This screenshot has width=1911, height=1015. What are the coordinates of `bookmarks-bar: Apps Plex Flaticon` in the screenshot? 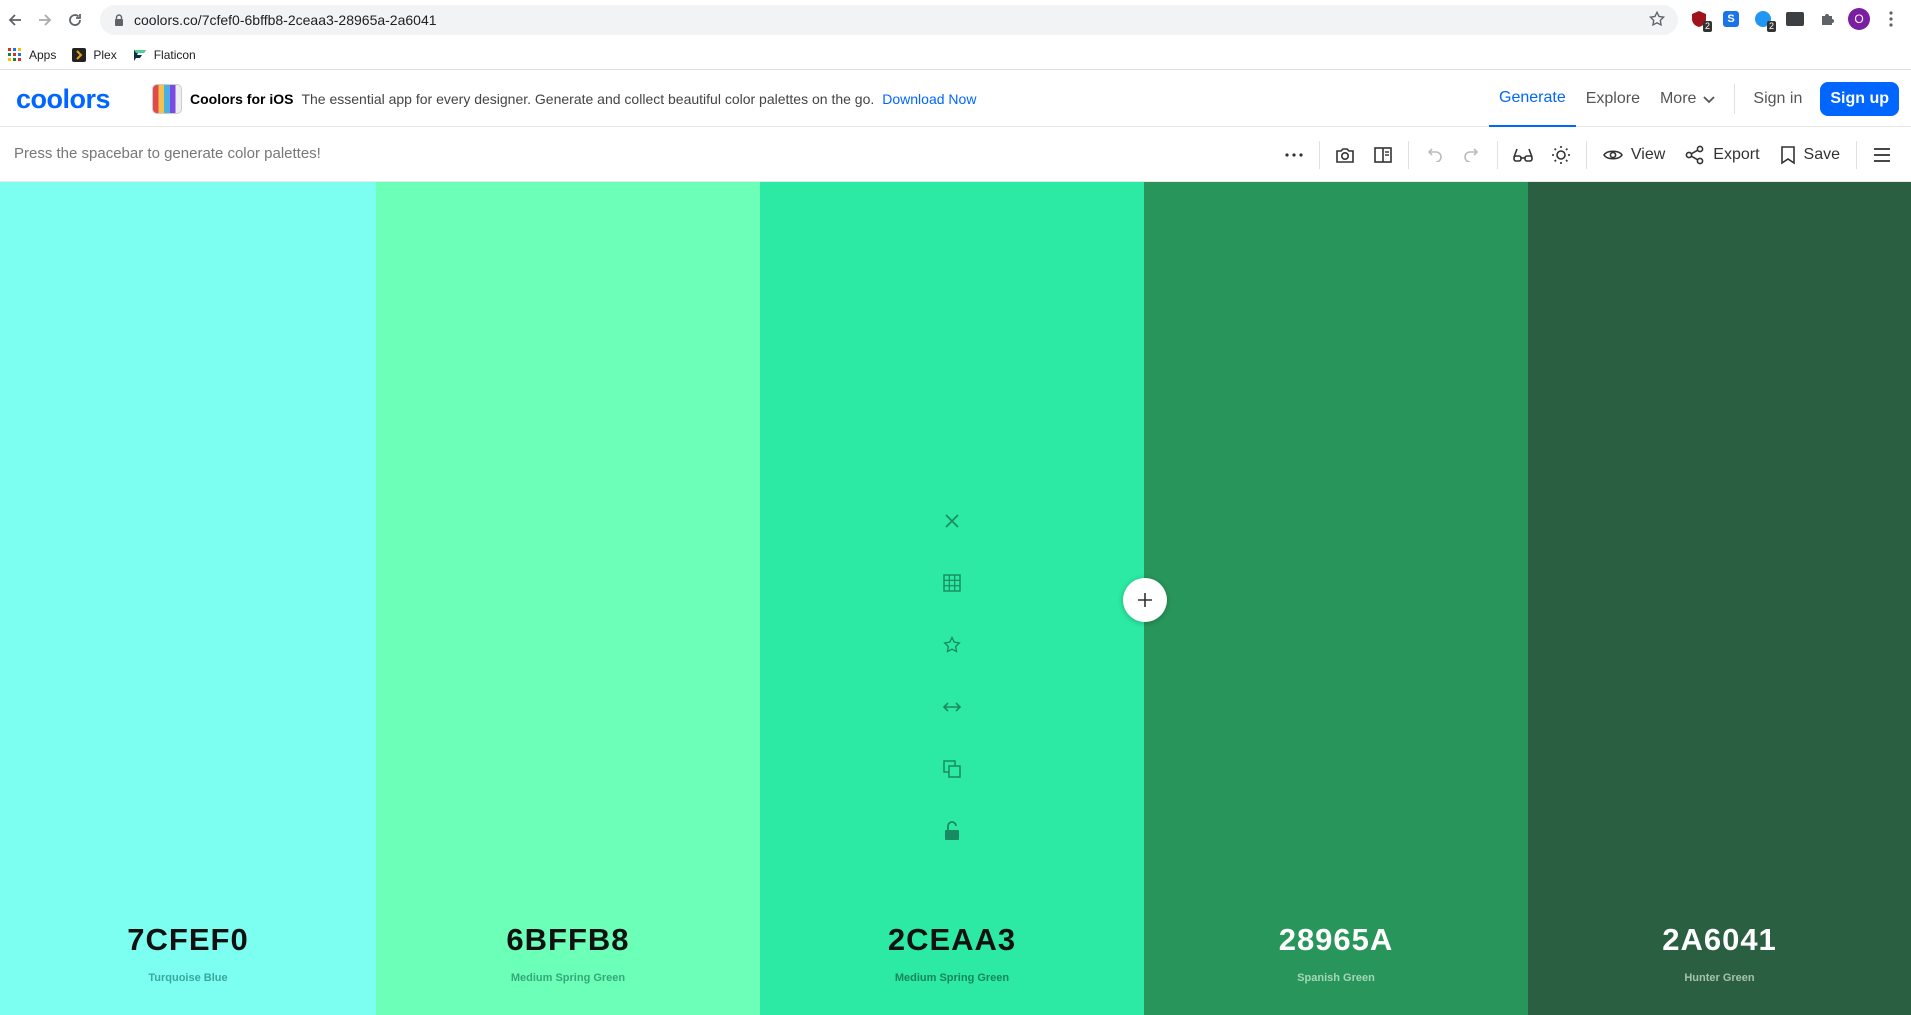 It's located at (955, 55).